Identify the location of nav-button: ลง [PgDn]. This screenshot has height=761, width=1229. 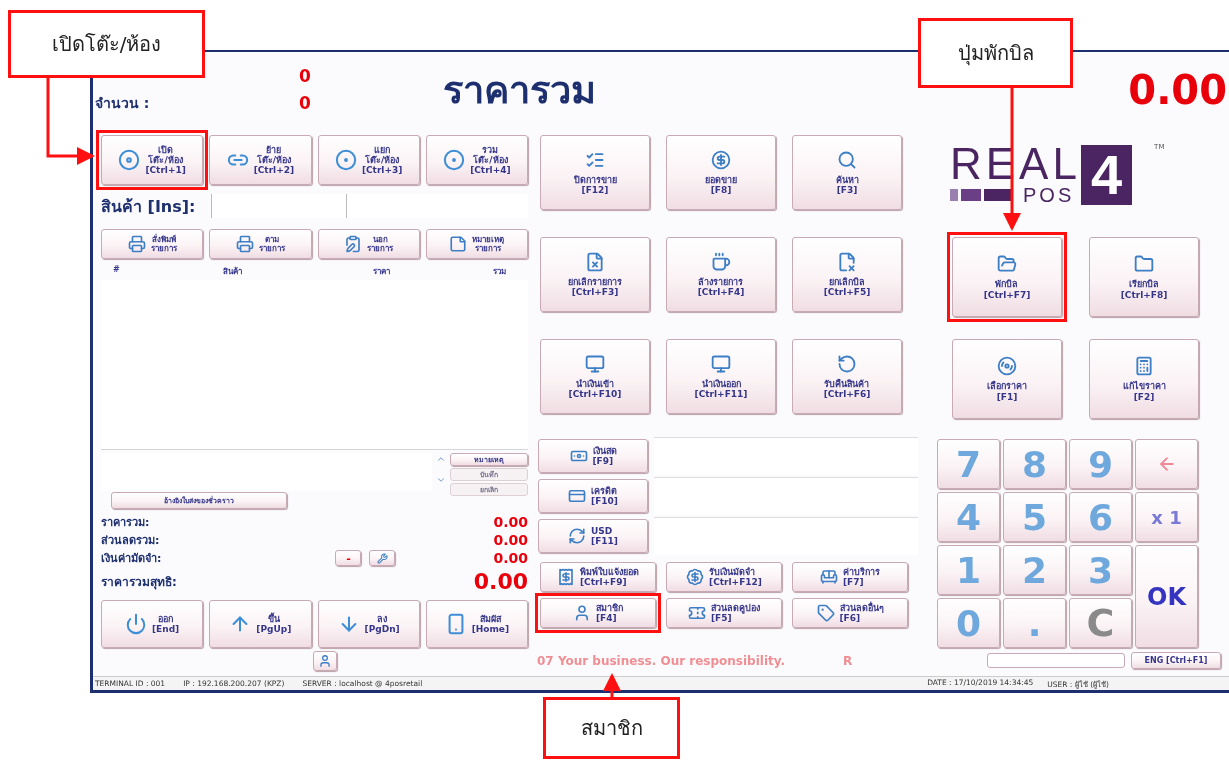
(368, 624).